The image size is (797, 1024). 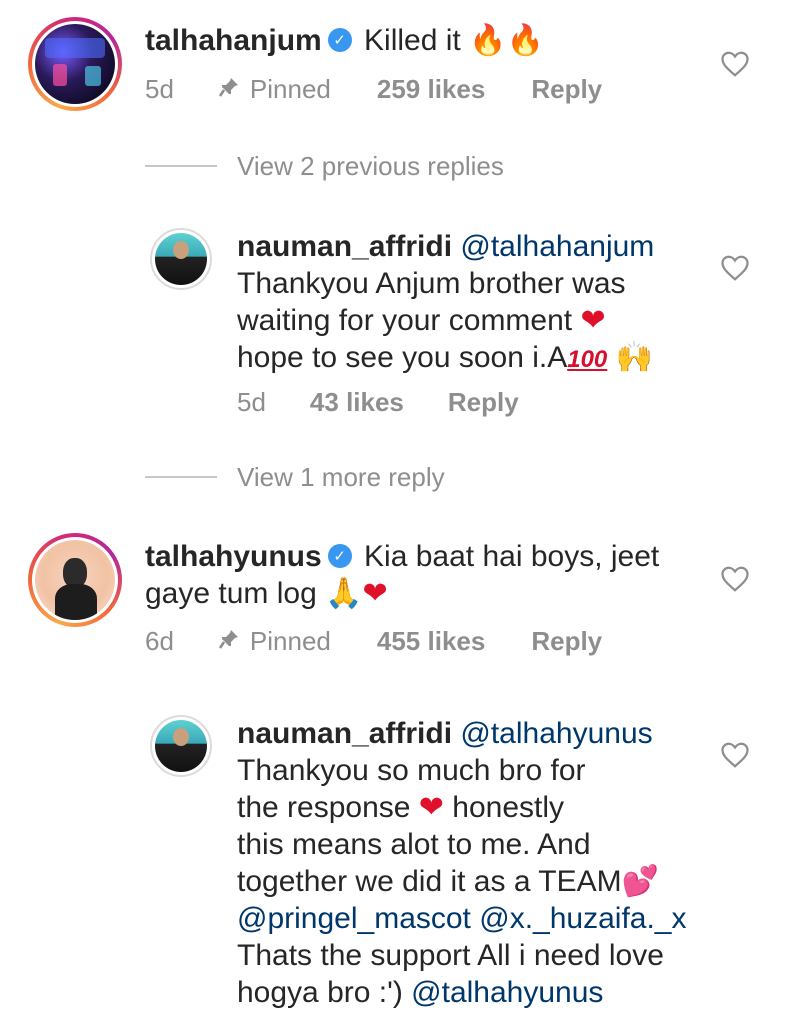 I want to click on comment-body: gaye tum log, so click(x=231, y=593).